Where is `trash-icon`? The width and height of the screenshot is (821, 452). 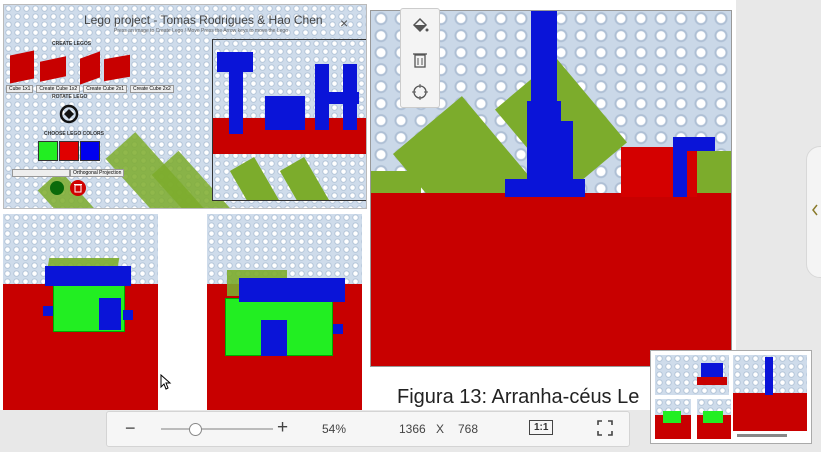
trash-icon is located at coordinates (420, 60).